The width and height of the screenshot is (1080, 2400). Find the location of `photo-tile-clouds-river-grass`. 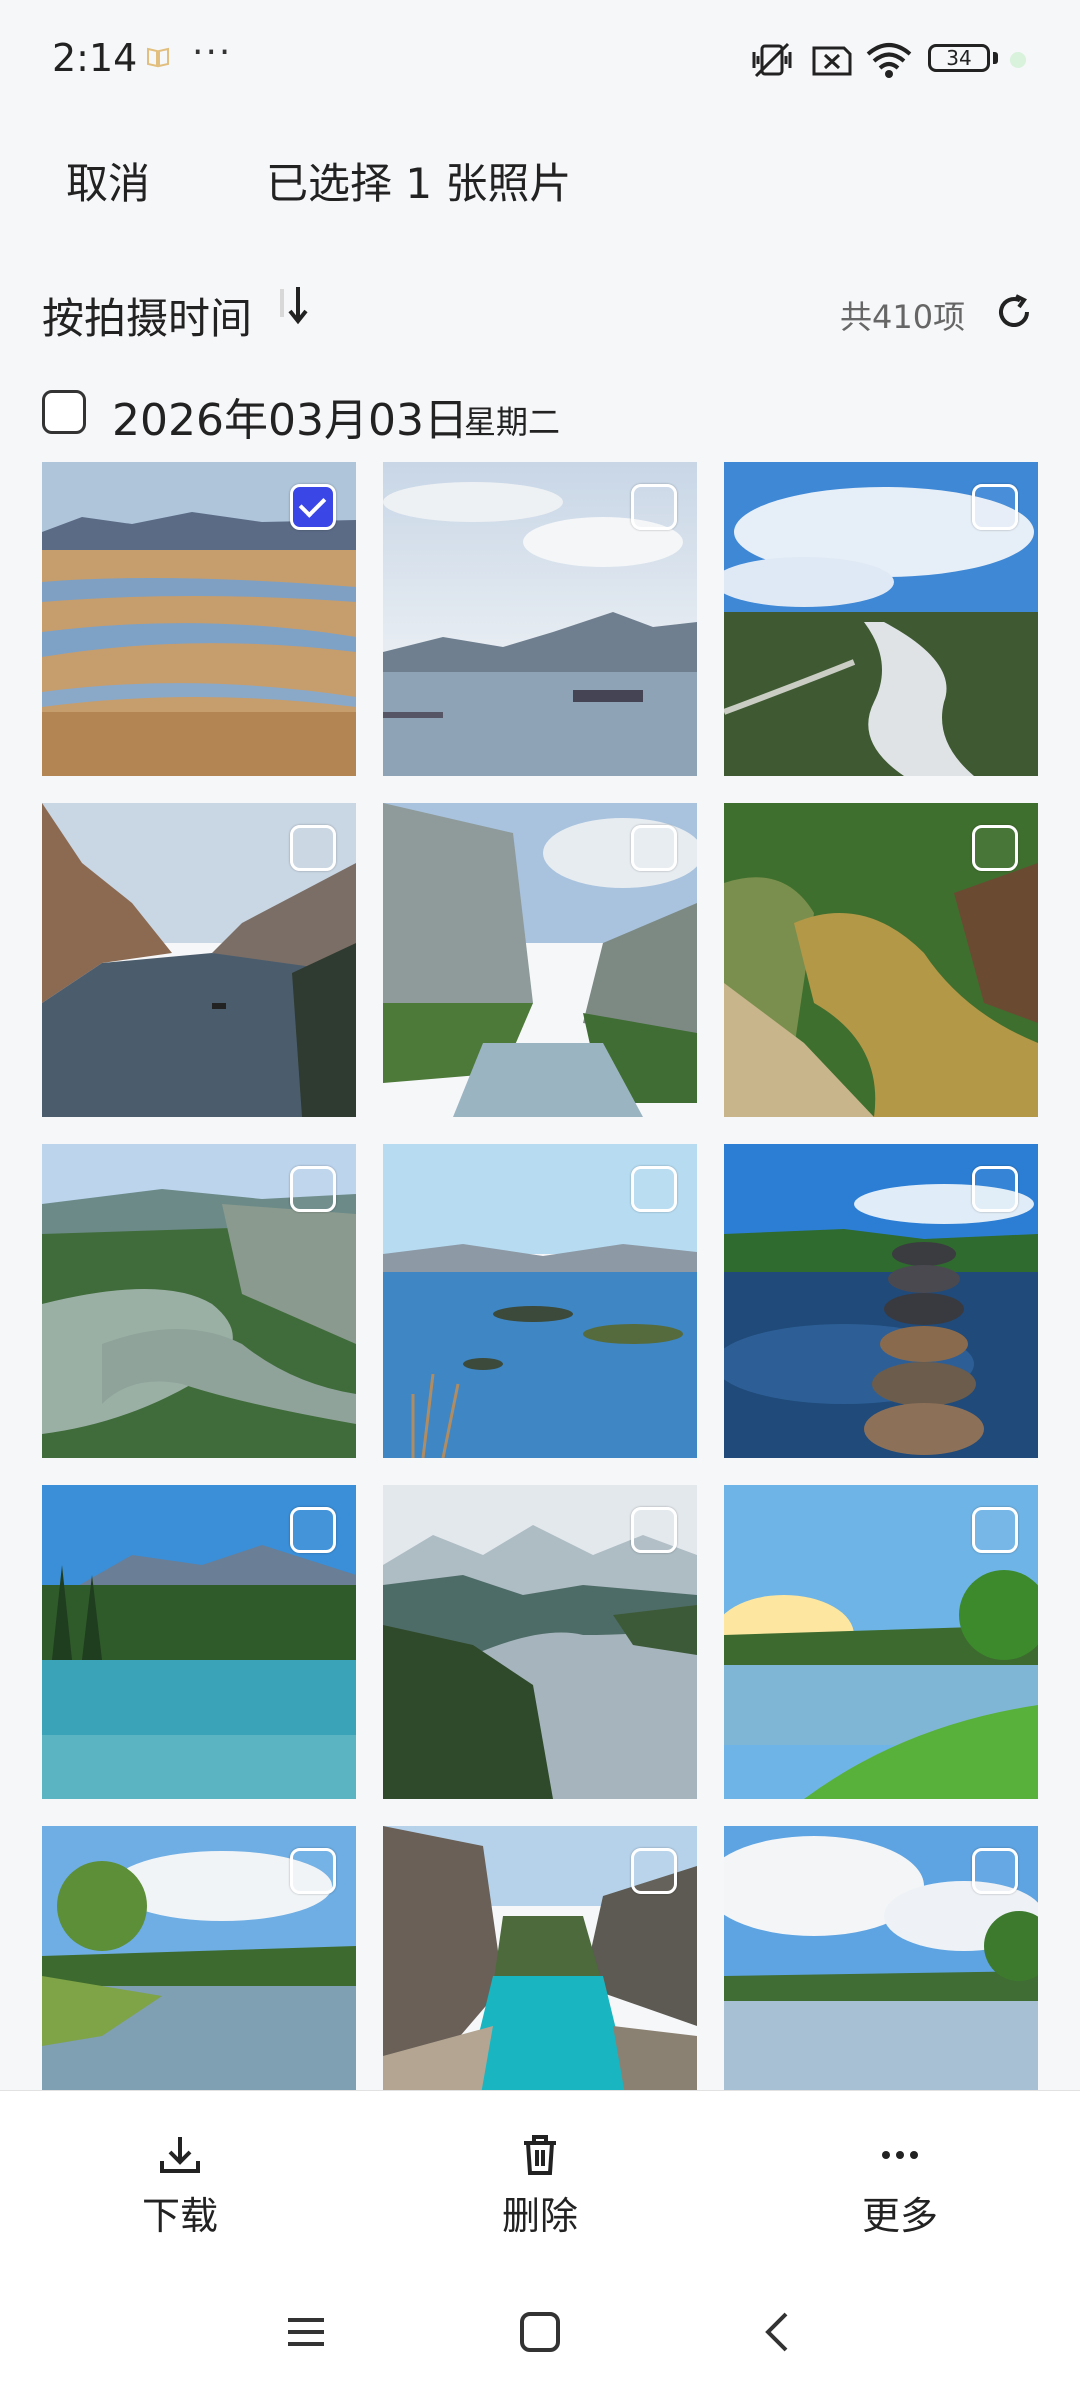

photo-tile-clouds-river-grass is located at coordinates (199, 1958).